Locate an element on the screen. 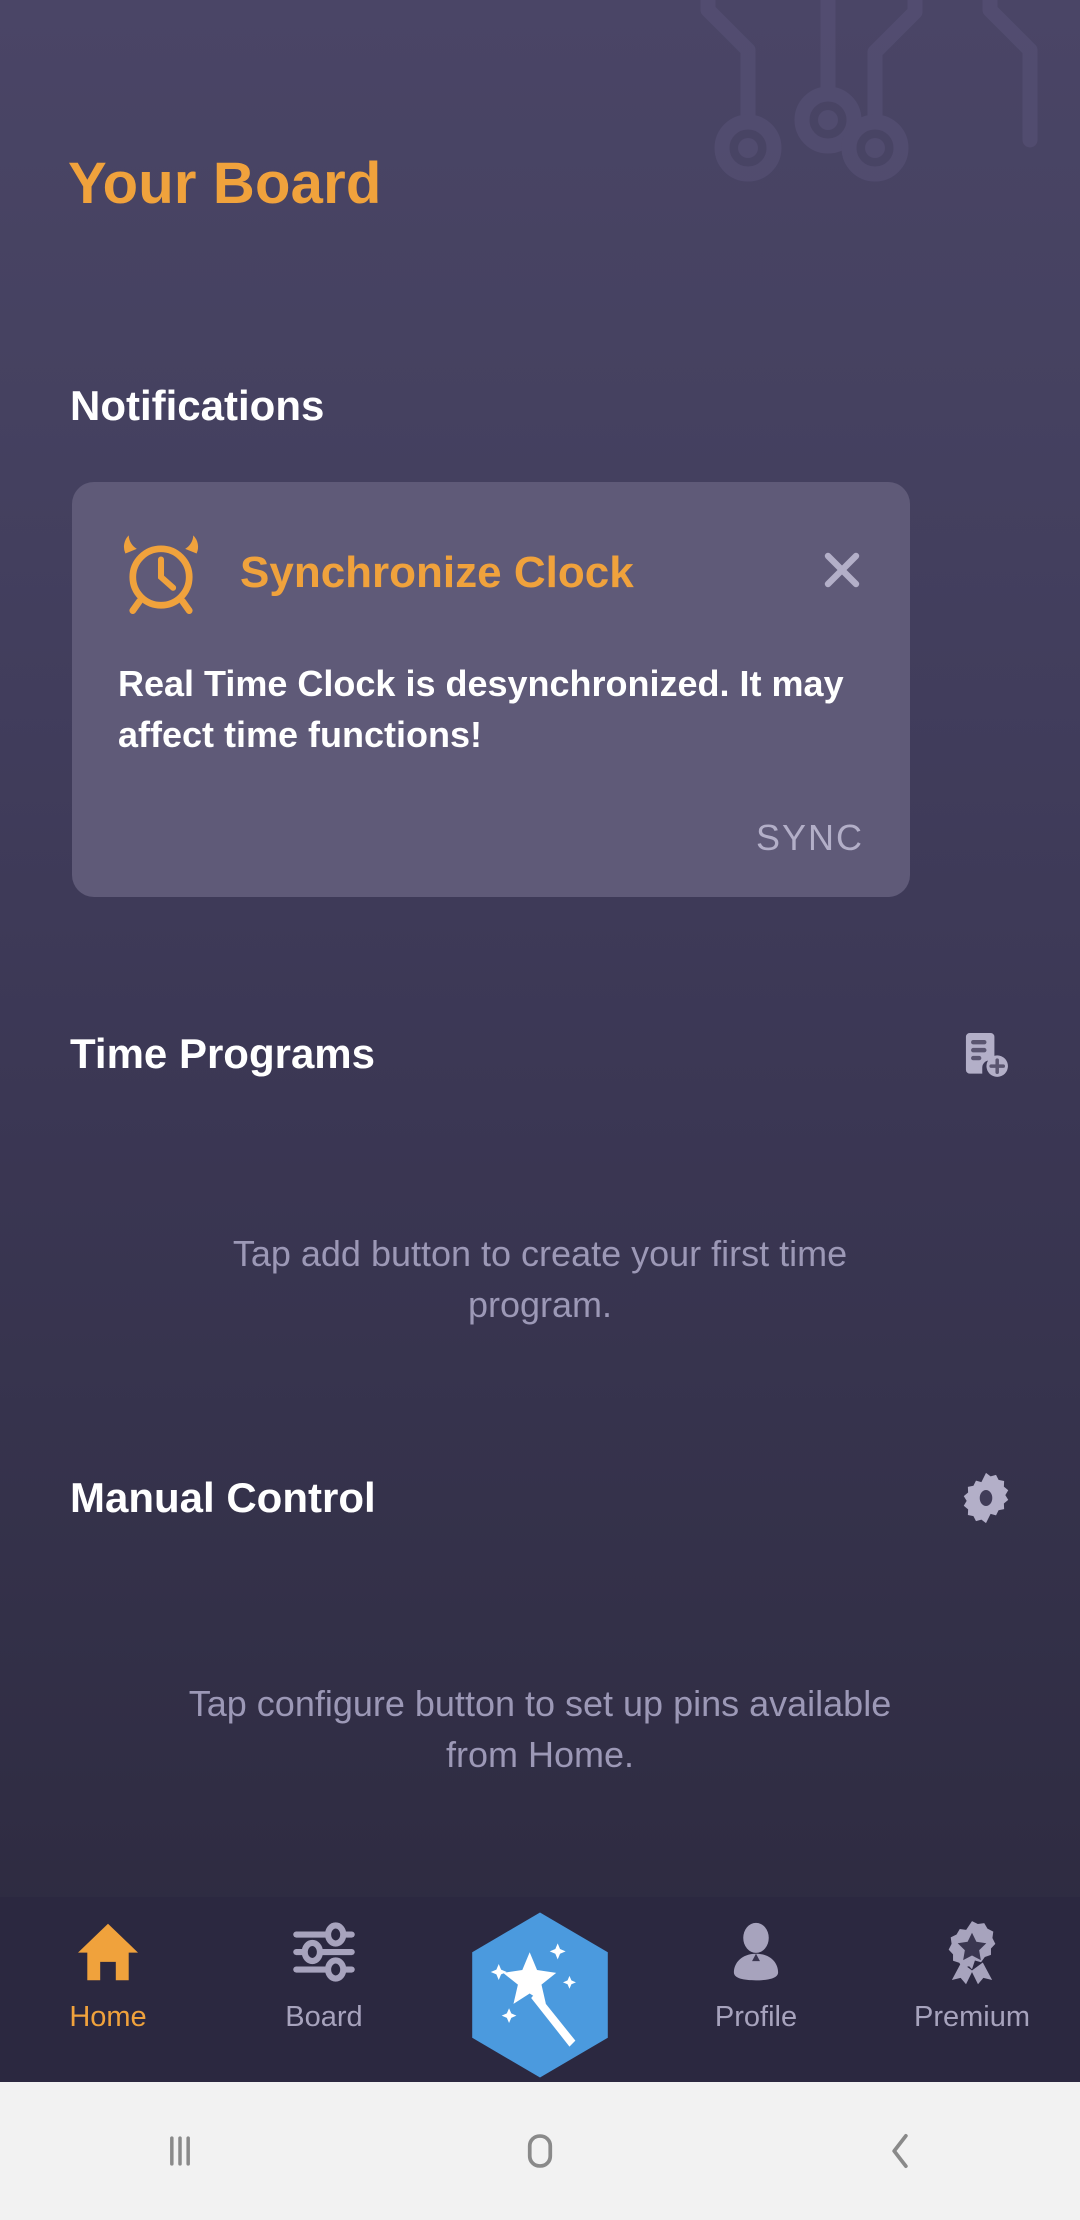  page-title: Your Board is located at coordinates (225, 183).